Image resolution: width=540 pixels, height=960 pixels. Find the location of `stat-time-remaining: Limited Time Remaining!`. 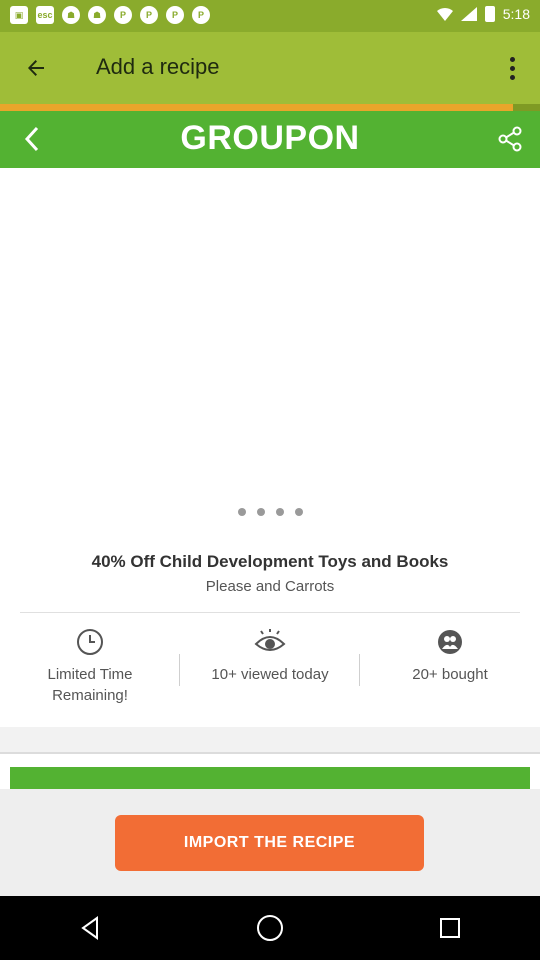

stat-time-remaining: Limited Time Remaining! is located at coordinates (90, 673).